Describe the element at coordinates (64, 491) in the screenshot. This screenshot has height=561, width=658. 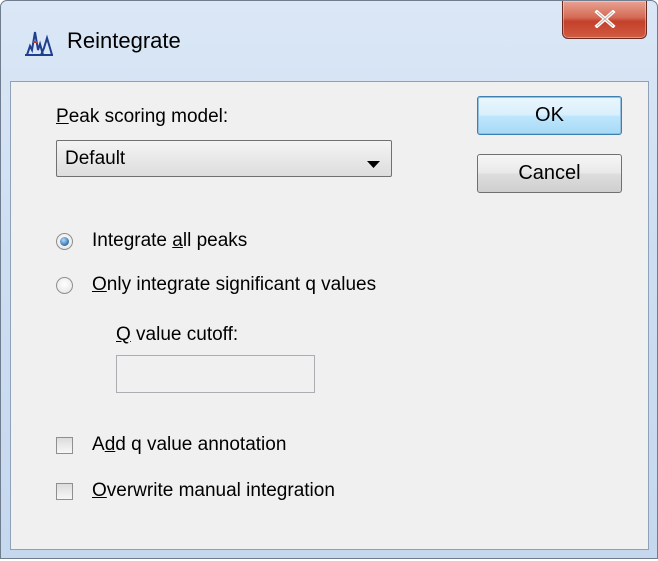
I see `overwrite-manual-integration-checkbox` at that location.